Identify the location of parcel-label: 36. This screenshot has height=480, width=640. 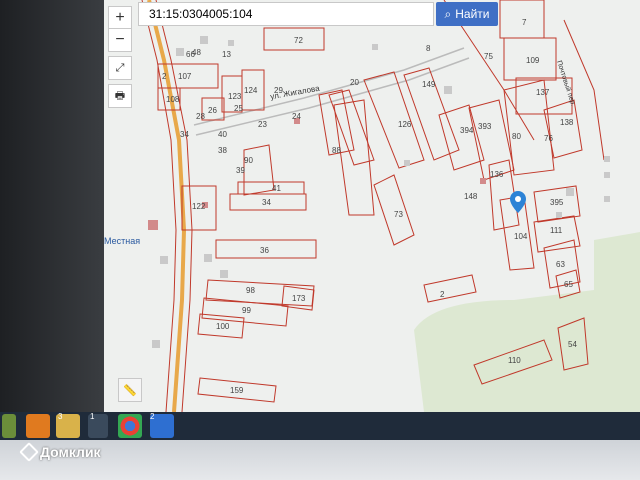
(264, 250).